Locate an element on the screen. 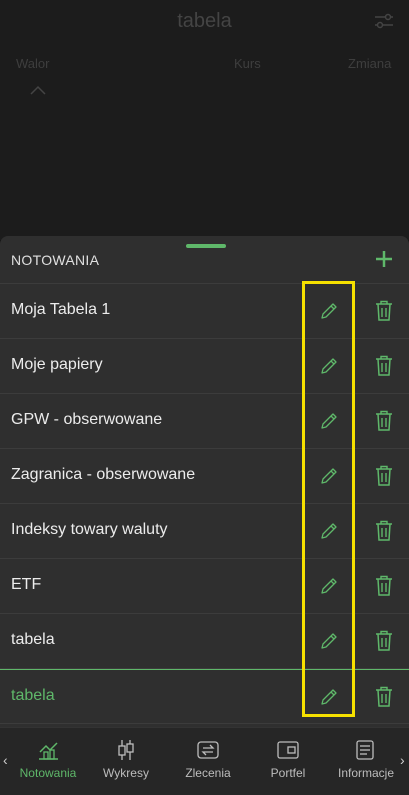 Image resolution: width=409 pixels, height=795 pixels. nav-zlecenia: Zlecenia is located at coordinates (208, 761).